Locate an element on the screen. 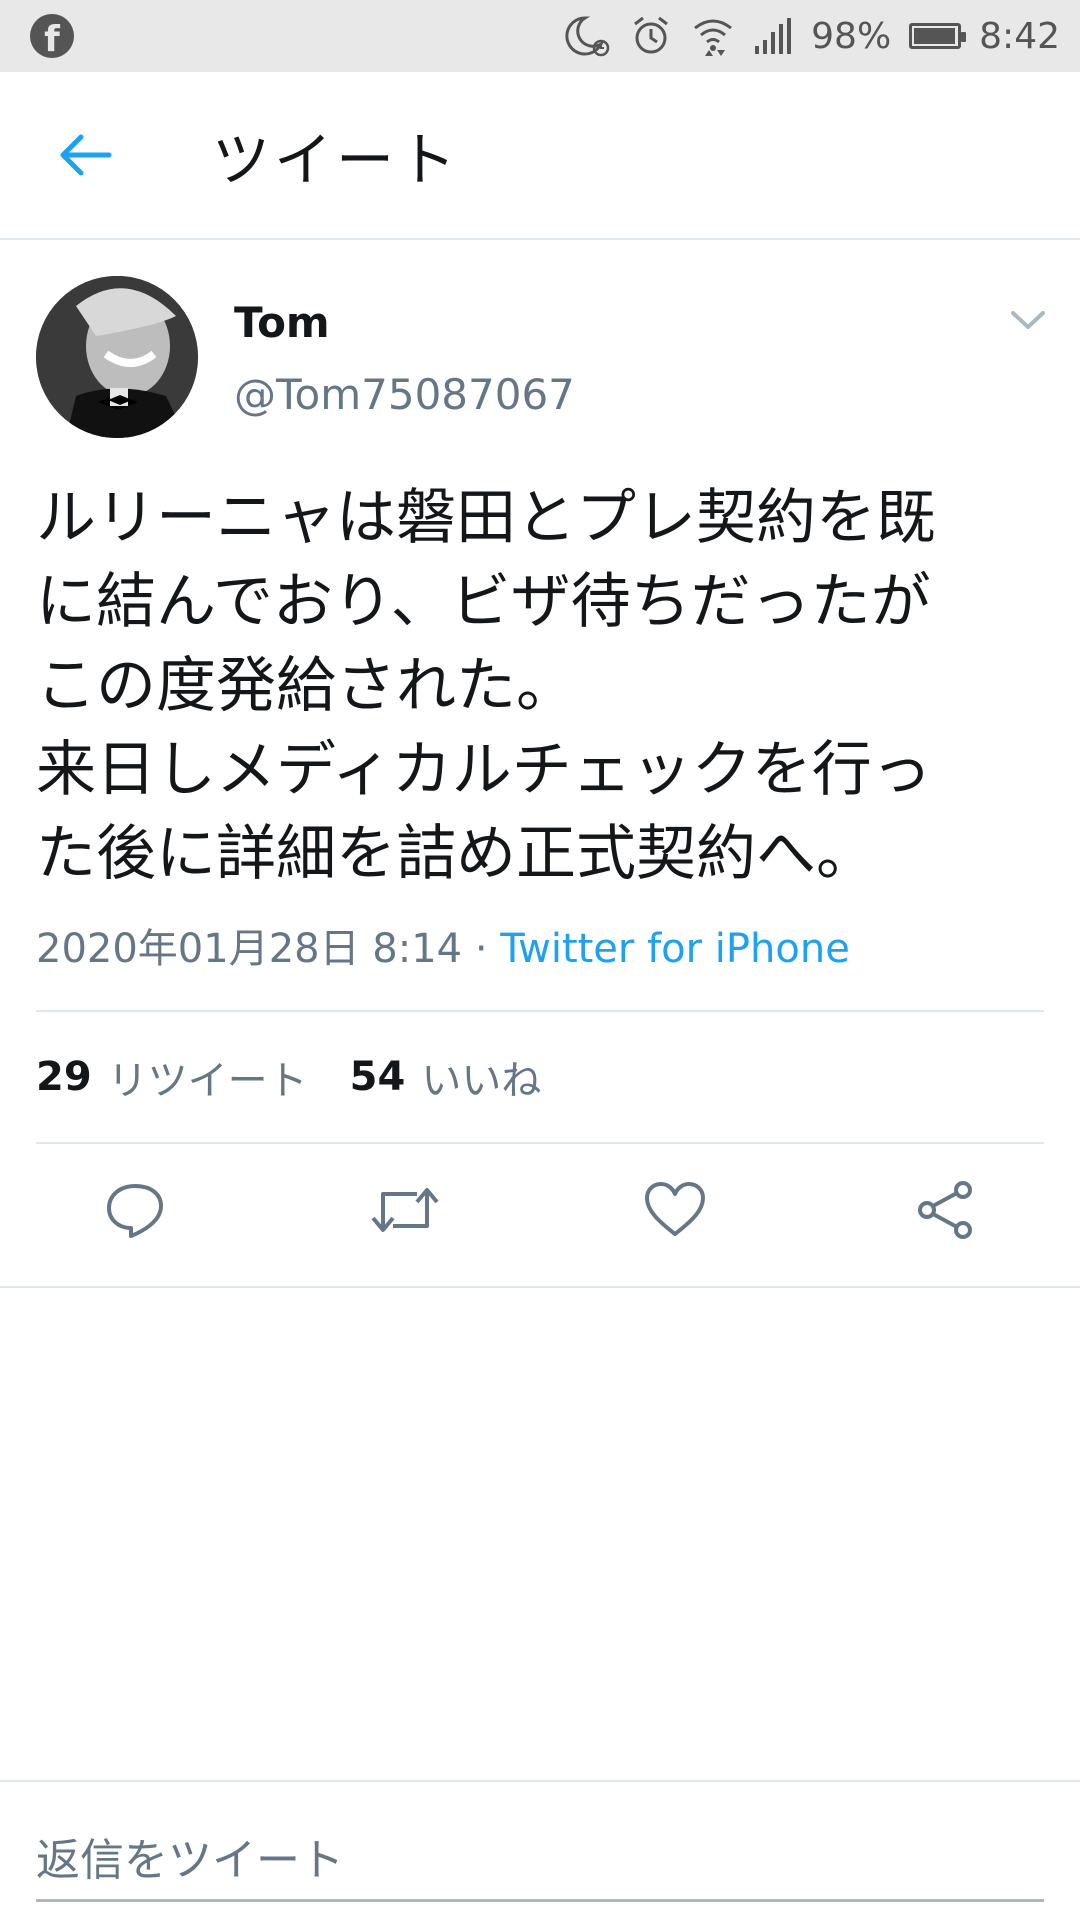 The image size is (1080, 1920). reply-icon is located at coordinates (135, 1211).